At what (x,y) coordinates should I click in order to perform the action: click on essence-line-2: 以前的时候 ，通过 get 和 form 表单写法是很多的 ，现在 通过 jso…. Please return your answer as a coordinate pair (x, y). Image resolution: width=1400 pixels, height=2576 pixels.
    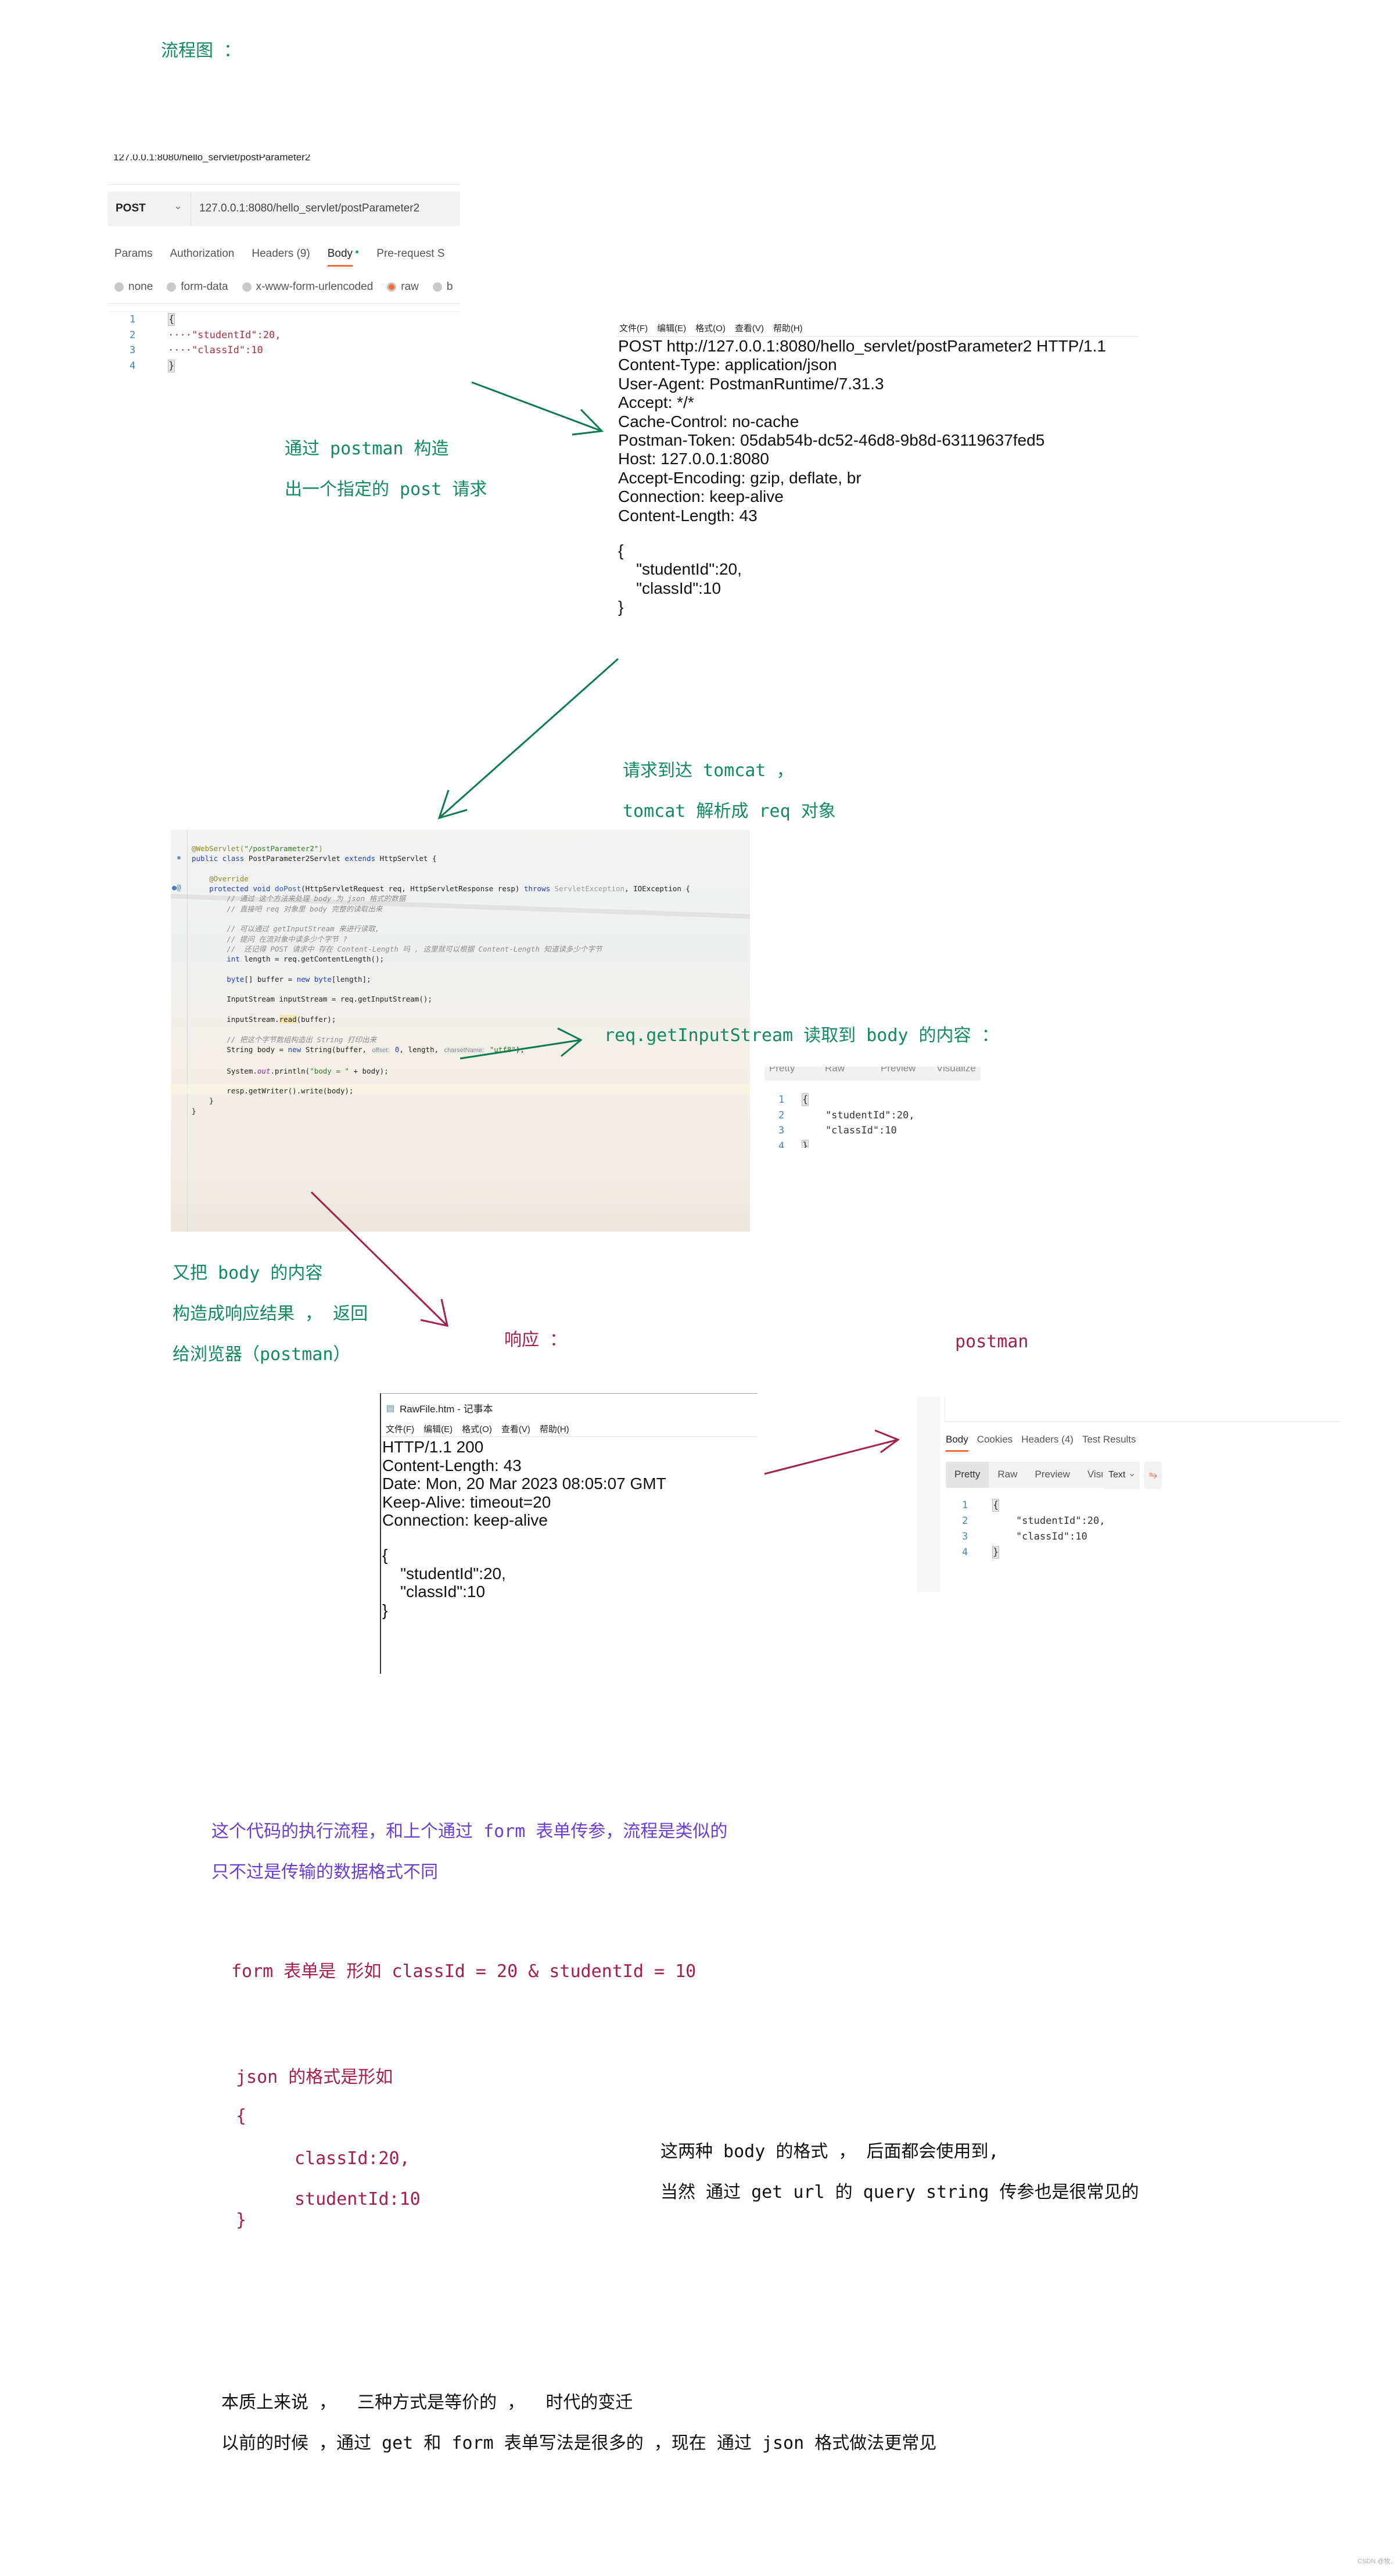
    Looking at the image, I should click on (579, 2443).